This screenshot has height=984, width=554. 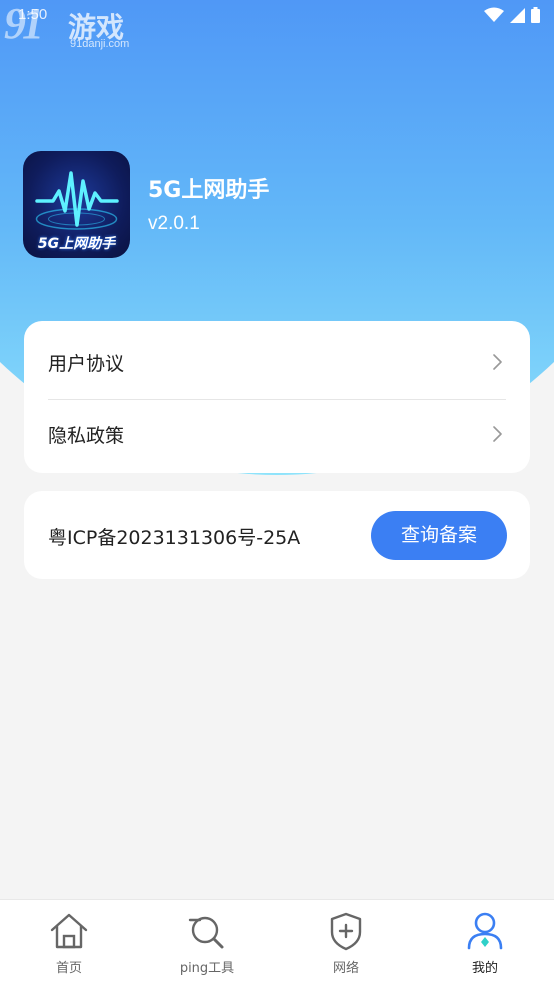 What do you see at coordinates (485, 931) in the screenshot?
I see `user-icon` at bounding box center [485, 931].